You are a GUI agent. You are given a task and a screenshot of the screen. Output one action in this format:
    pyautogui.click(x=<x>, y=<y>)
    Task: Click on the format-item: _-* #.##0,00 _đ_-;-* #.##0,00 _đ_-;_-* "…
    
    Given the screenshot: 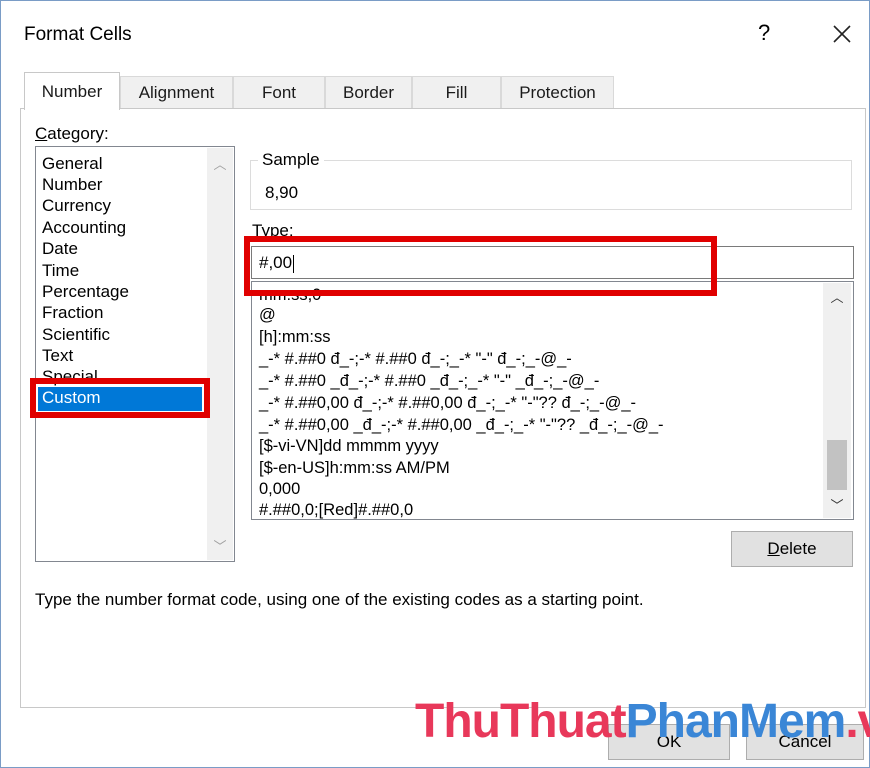 What is the action you would take?
    pyautogui.click(x=461, y=425)
    